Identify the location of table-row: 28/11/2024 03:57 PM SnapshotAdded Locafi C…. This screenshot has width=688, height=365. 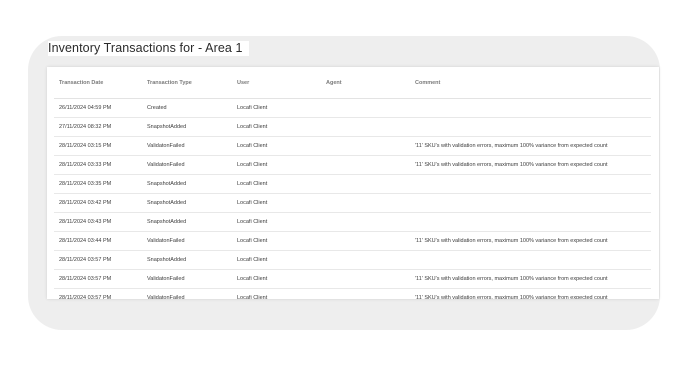
(352, 260).